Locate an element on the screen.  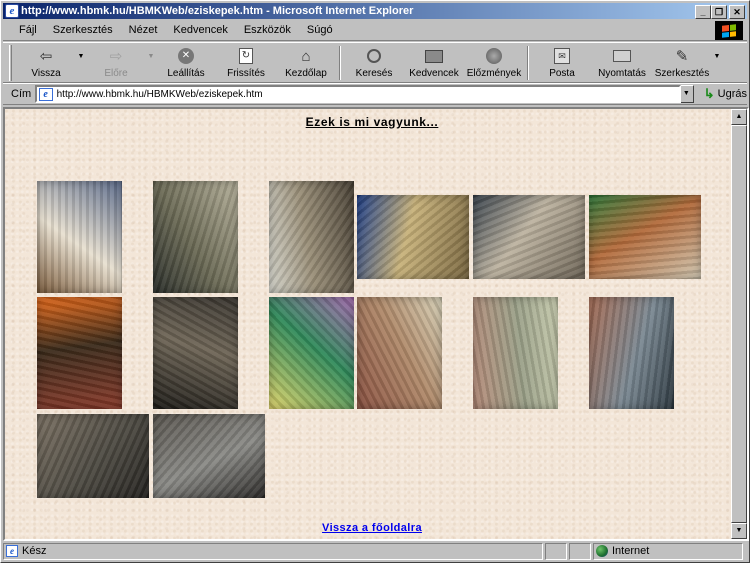
go-button: ↳ Ugrás is located at coordinates (720, 94).